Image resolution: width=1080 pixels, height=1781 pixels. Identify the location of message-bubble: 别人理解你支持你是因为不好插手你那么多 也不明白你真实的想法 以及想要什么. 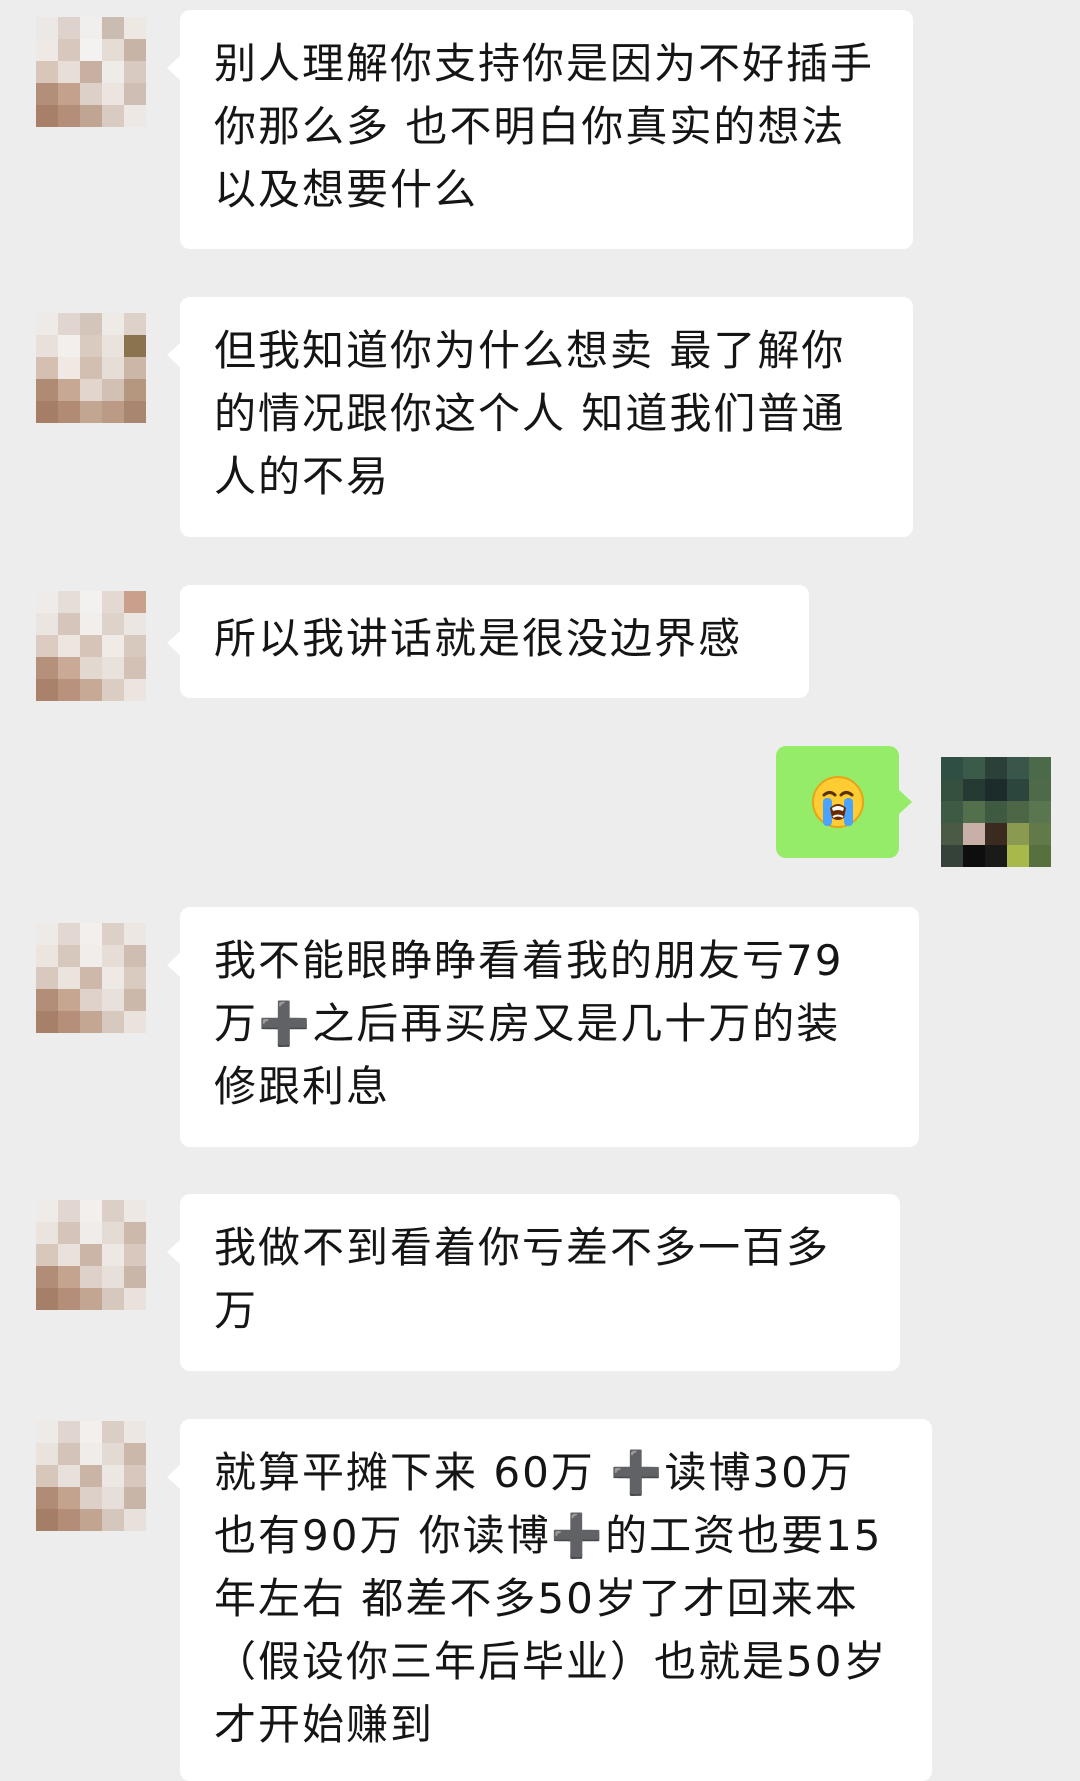
(540, 129).